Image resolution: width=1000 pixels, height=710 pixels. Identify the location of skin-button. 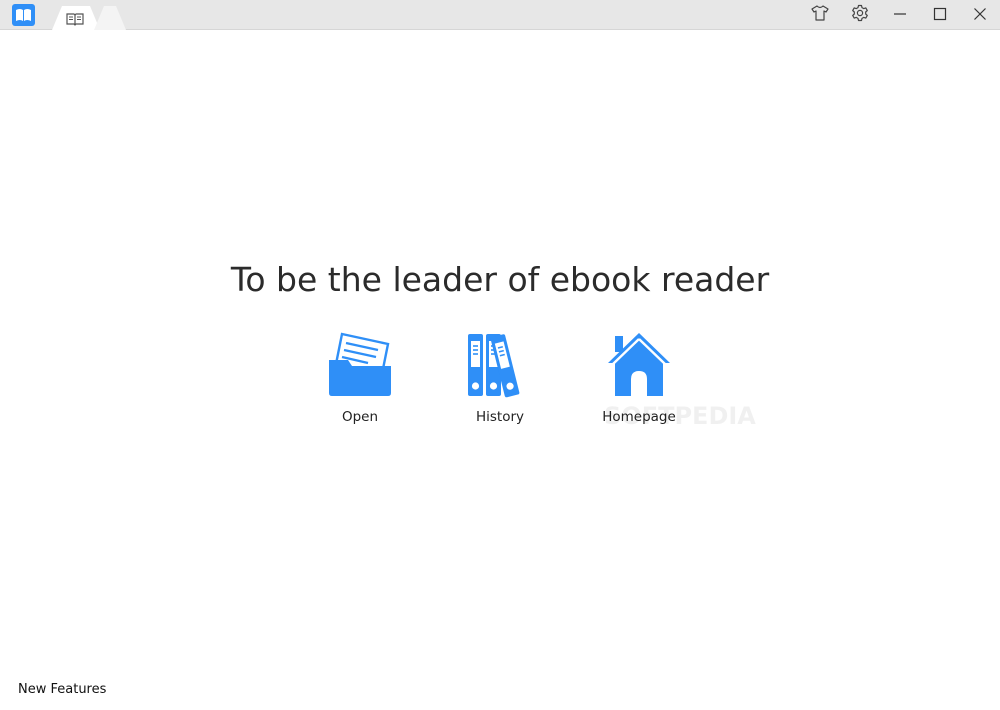
(820, 15).